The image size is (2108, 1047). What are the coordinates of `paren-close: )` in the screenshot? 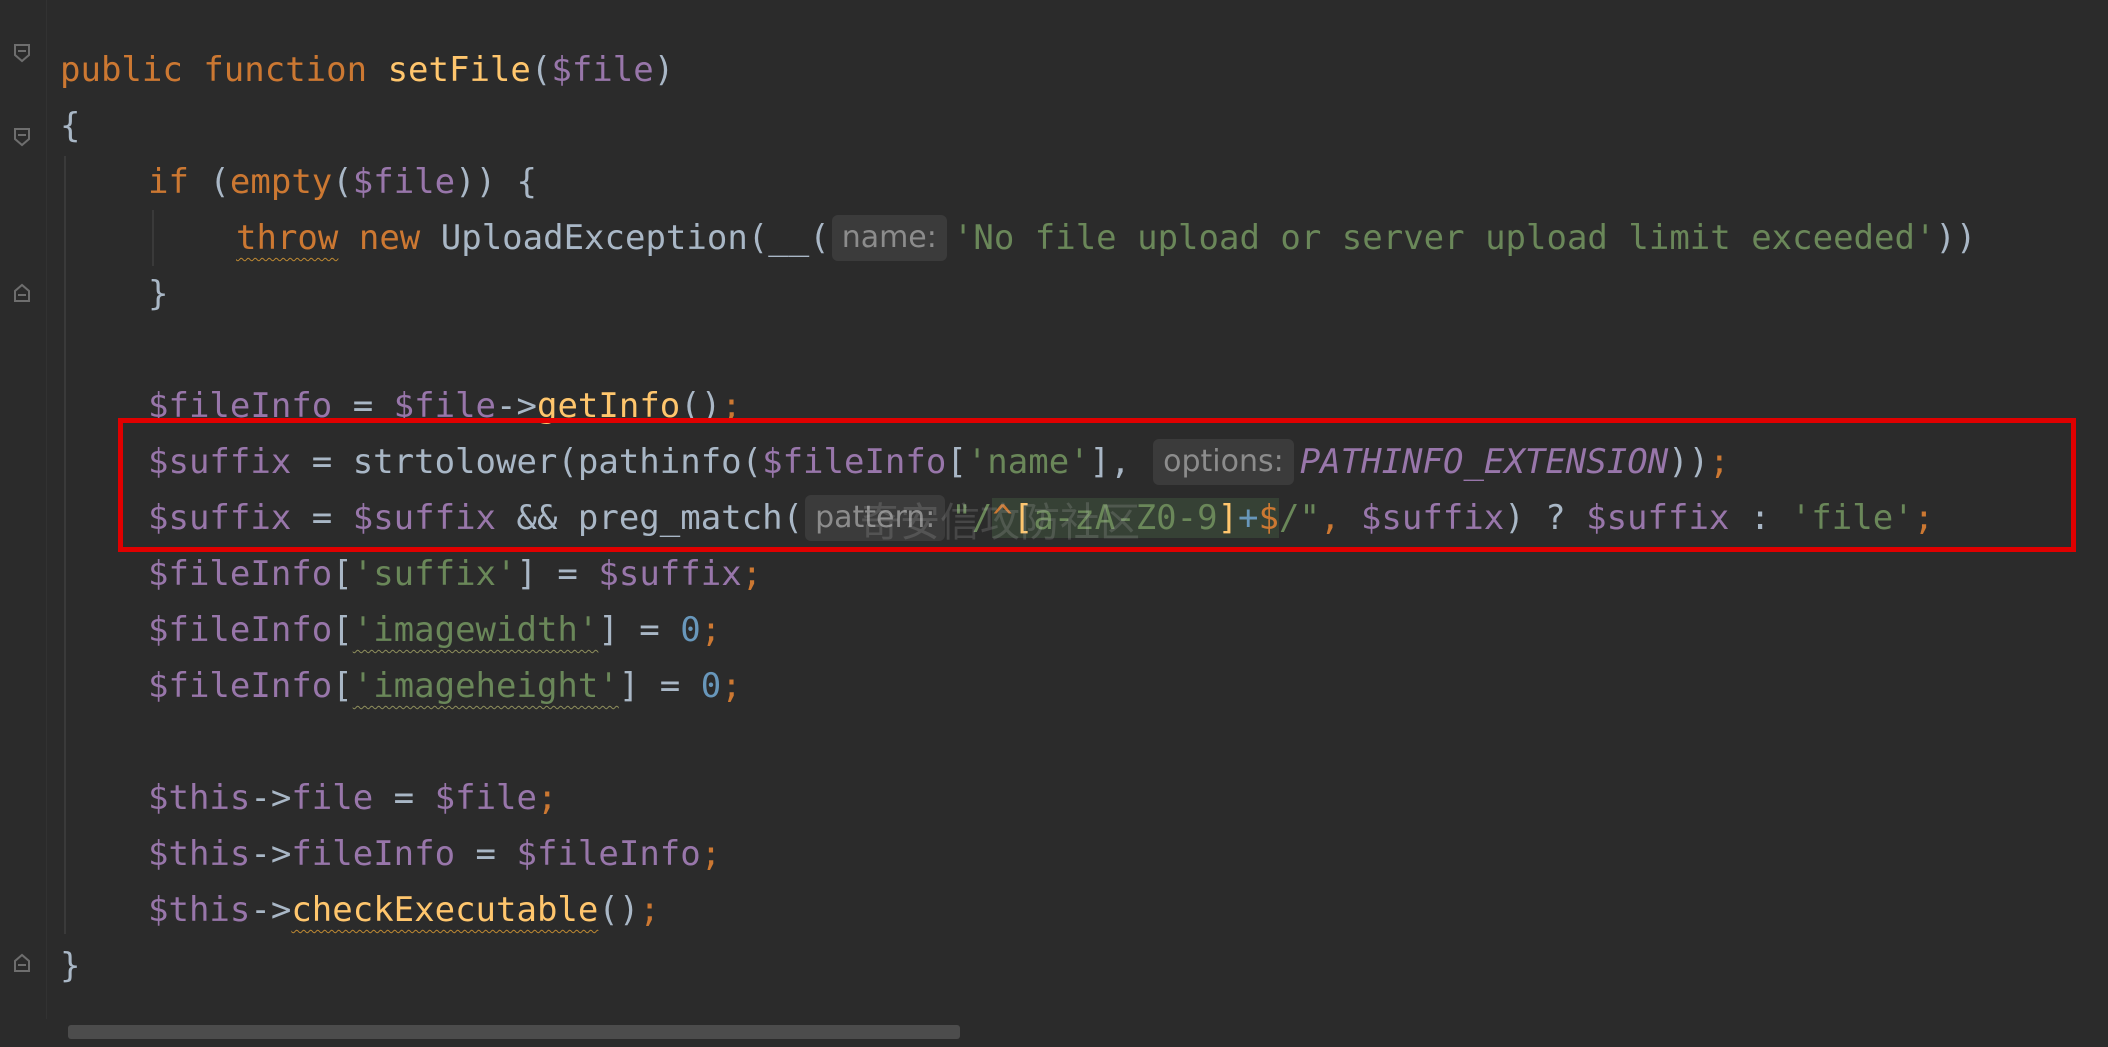 It's located at (664, 70).